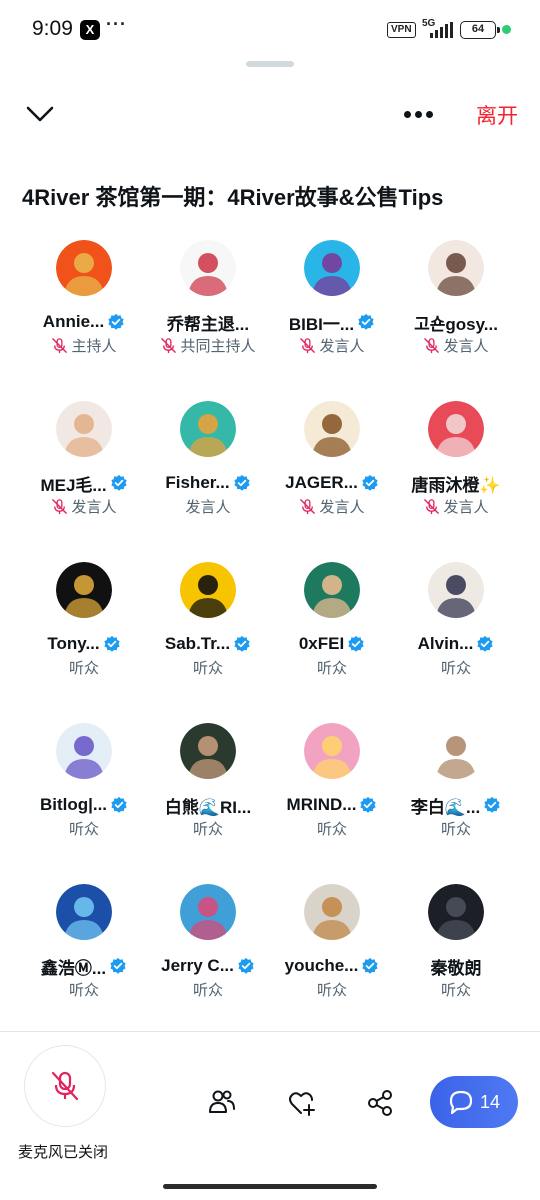 This screenshot has width=540, height=1200. What do you see at coordinates (84, 345) in the screenshot?
I see `participant-role-row: 主持人` at bounding box center [84, 345].